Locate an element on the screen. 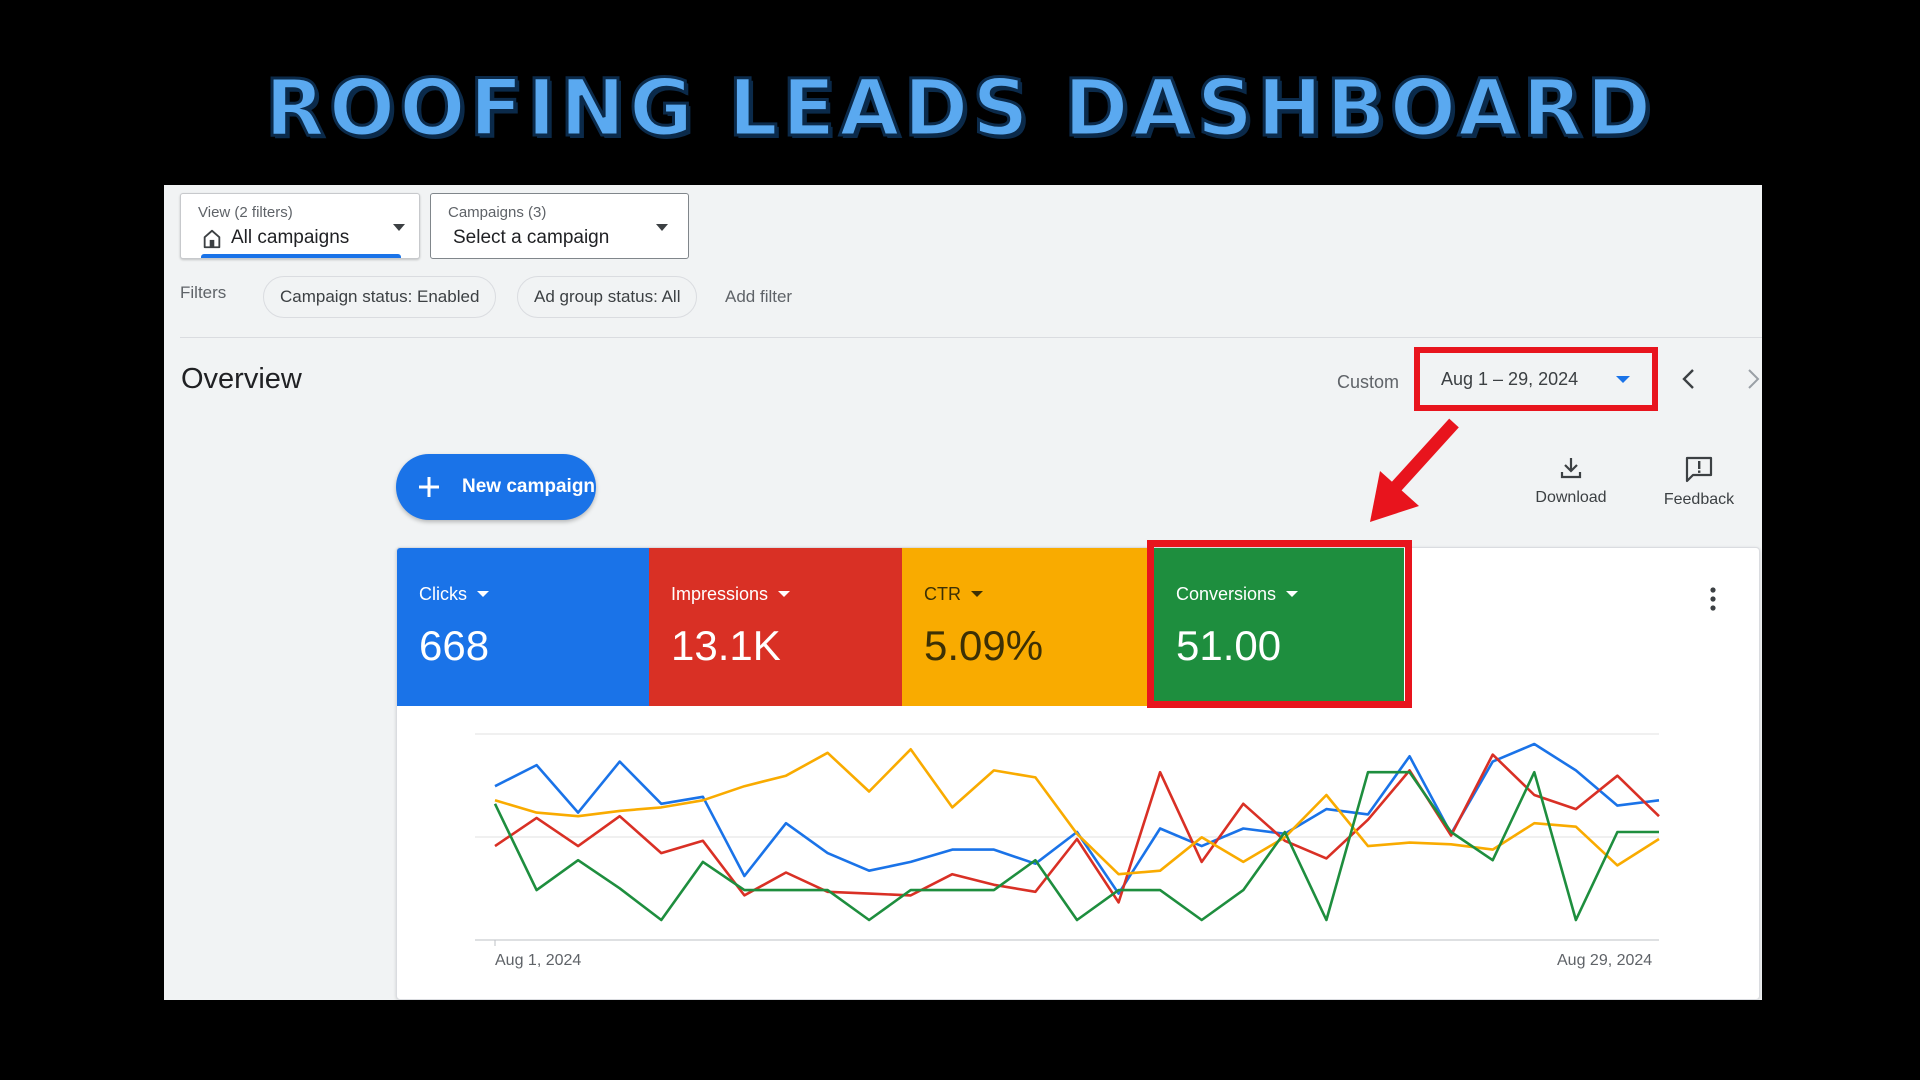 The width and height of the screenshot is (1920, 1080). x-axis-end-label: Aug 29, 2024 is located at coordinates (1605, 960).